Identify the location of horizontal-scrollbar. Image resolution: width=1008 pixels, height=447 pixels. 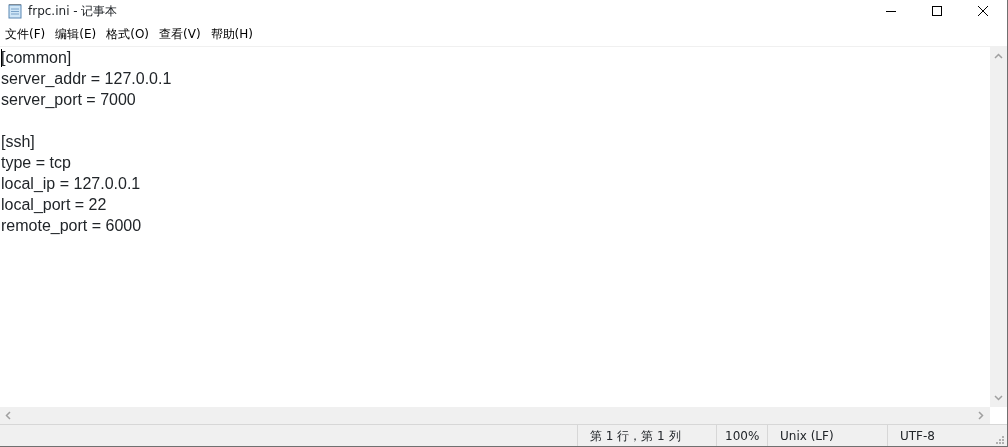
(495, 415).